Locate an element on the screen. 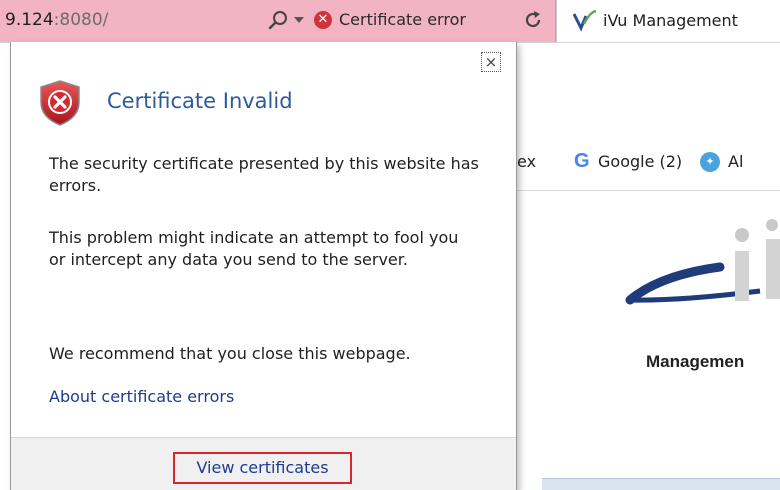  popup-title: Certificate Invalid is located at coordinates (200, 101).